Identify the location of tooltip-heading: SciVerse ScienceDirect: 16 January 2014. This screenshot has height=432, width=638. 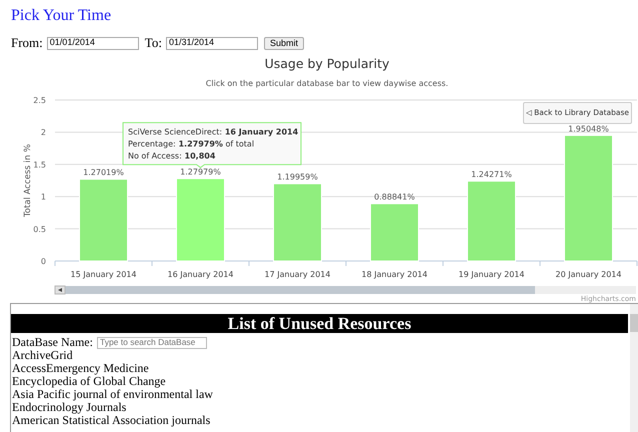
(213, 132).